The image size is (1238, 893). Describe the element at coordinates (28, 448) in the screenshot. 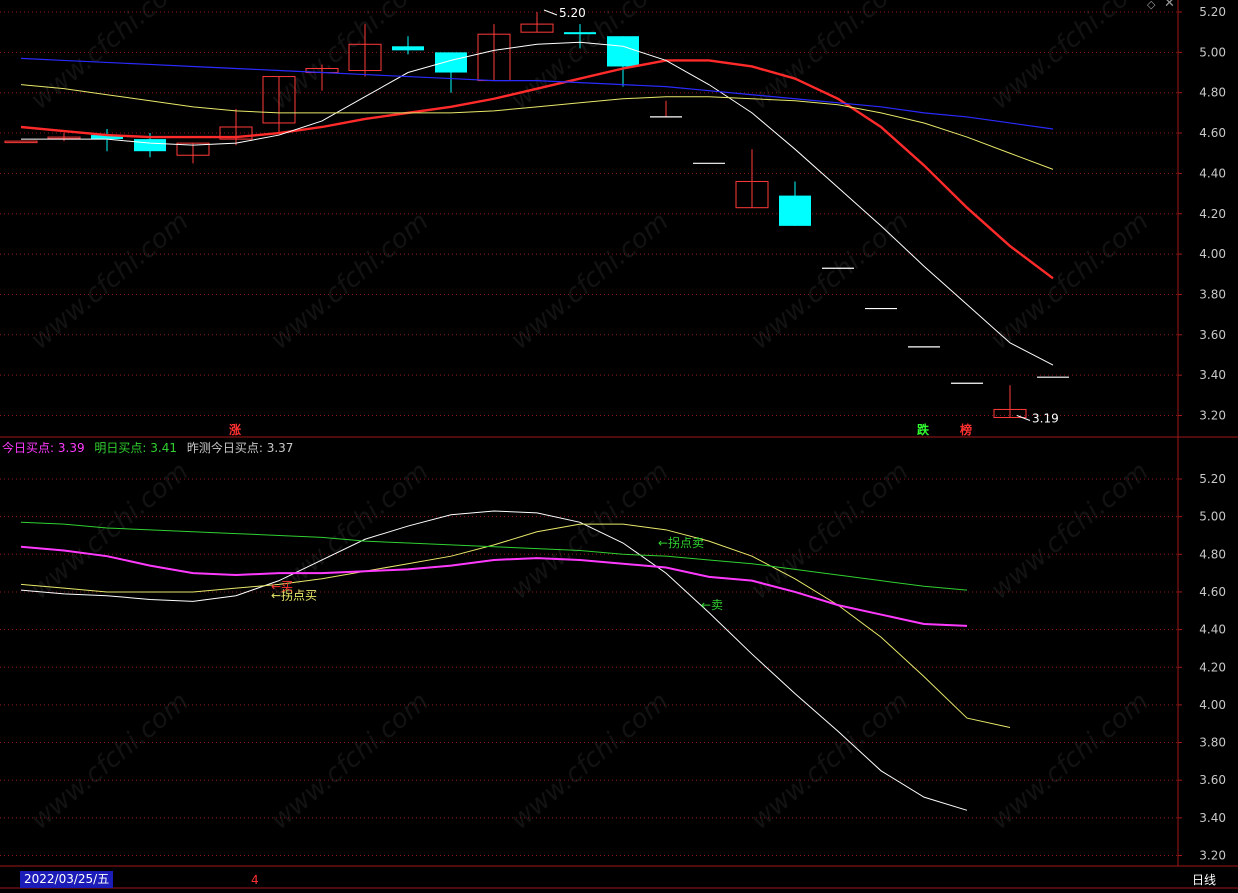

I see `today-buy-label: 今日买点:` at that location.